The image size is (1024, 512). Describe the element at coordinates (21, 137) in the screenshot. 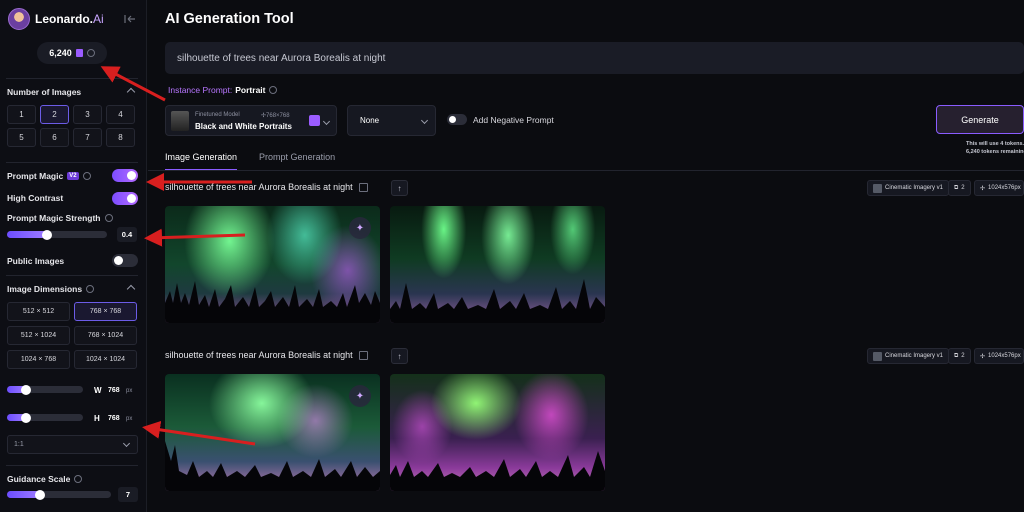

I see `num-option-5: 5` at that location.